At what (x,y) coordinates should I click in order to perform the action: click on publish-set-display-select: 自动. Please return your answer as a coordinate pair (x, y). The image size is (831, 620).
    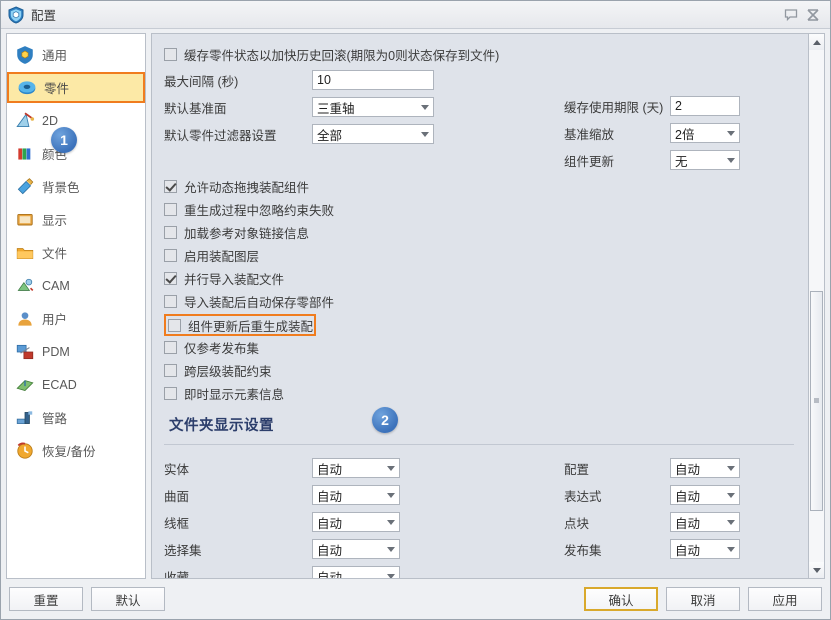
    Looking at the image, I should click on (705, 549).